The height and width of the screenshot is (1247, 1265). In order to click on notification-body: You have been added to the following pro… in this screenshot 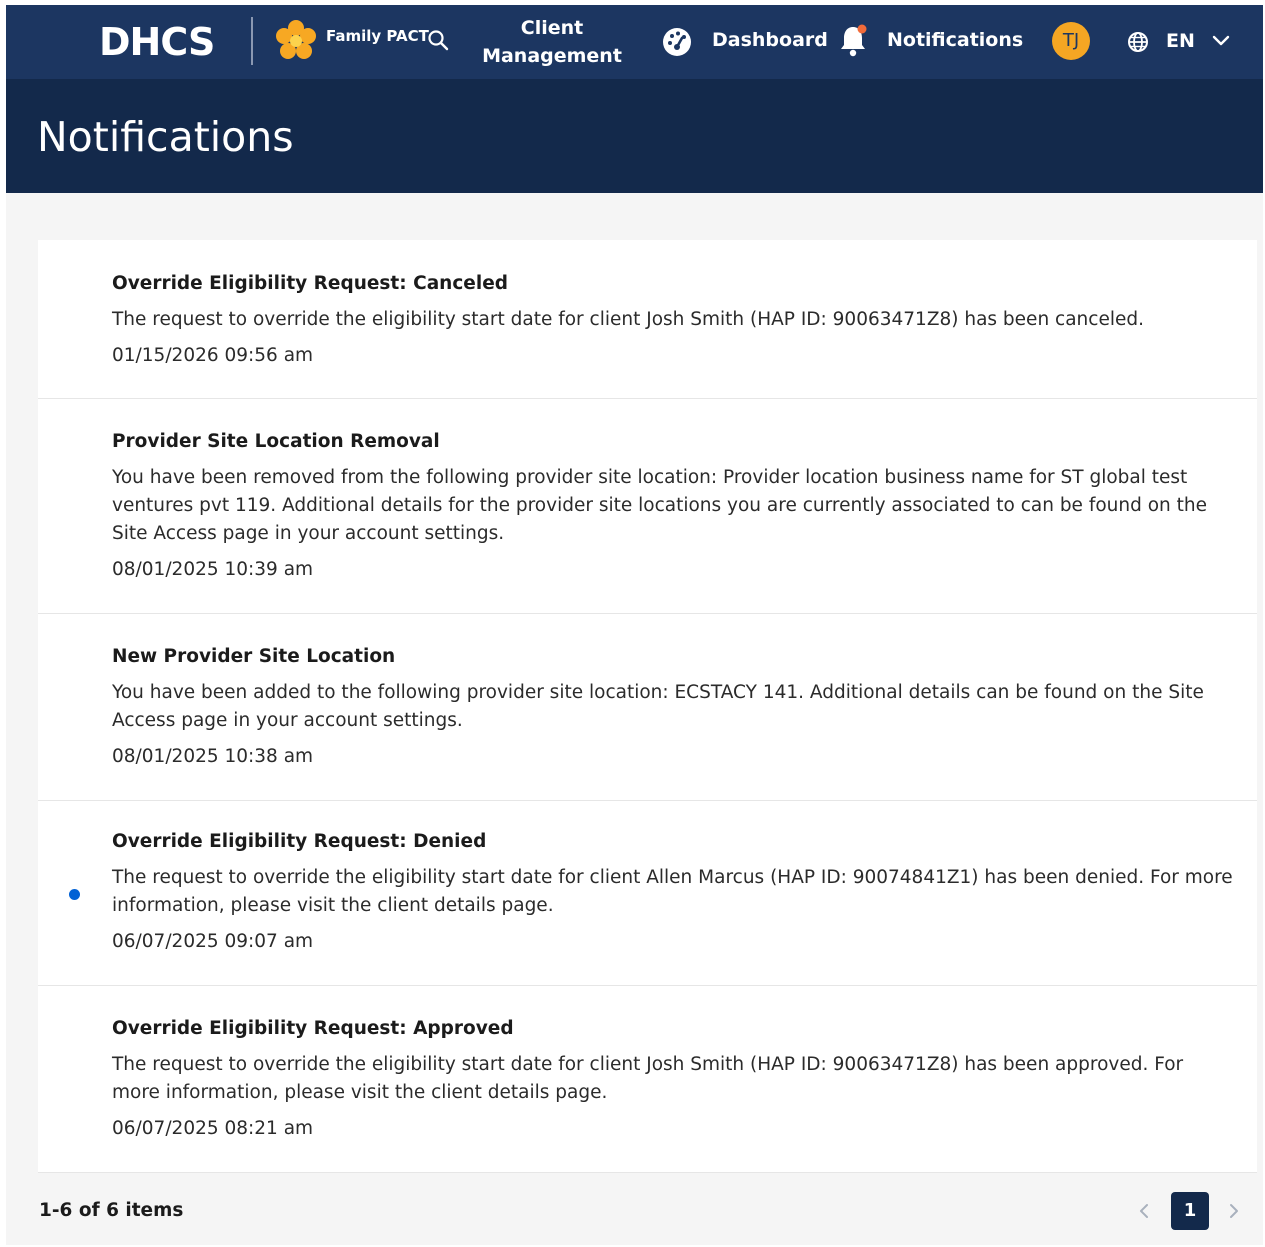, I will do `click(658, 706)`.